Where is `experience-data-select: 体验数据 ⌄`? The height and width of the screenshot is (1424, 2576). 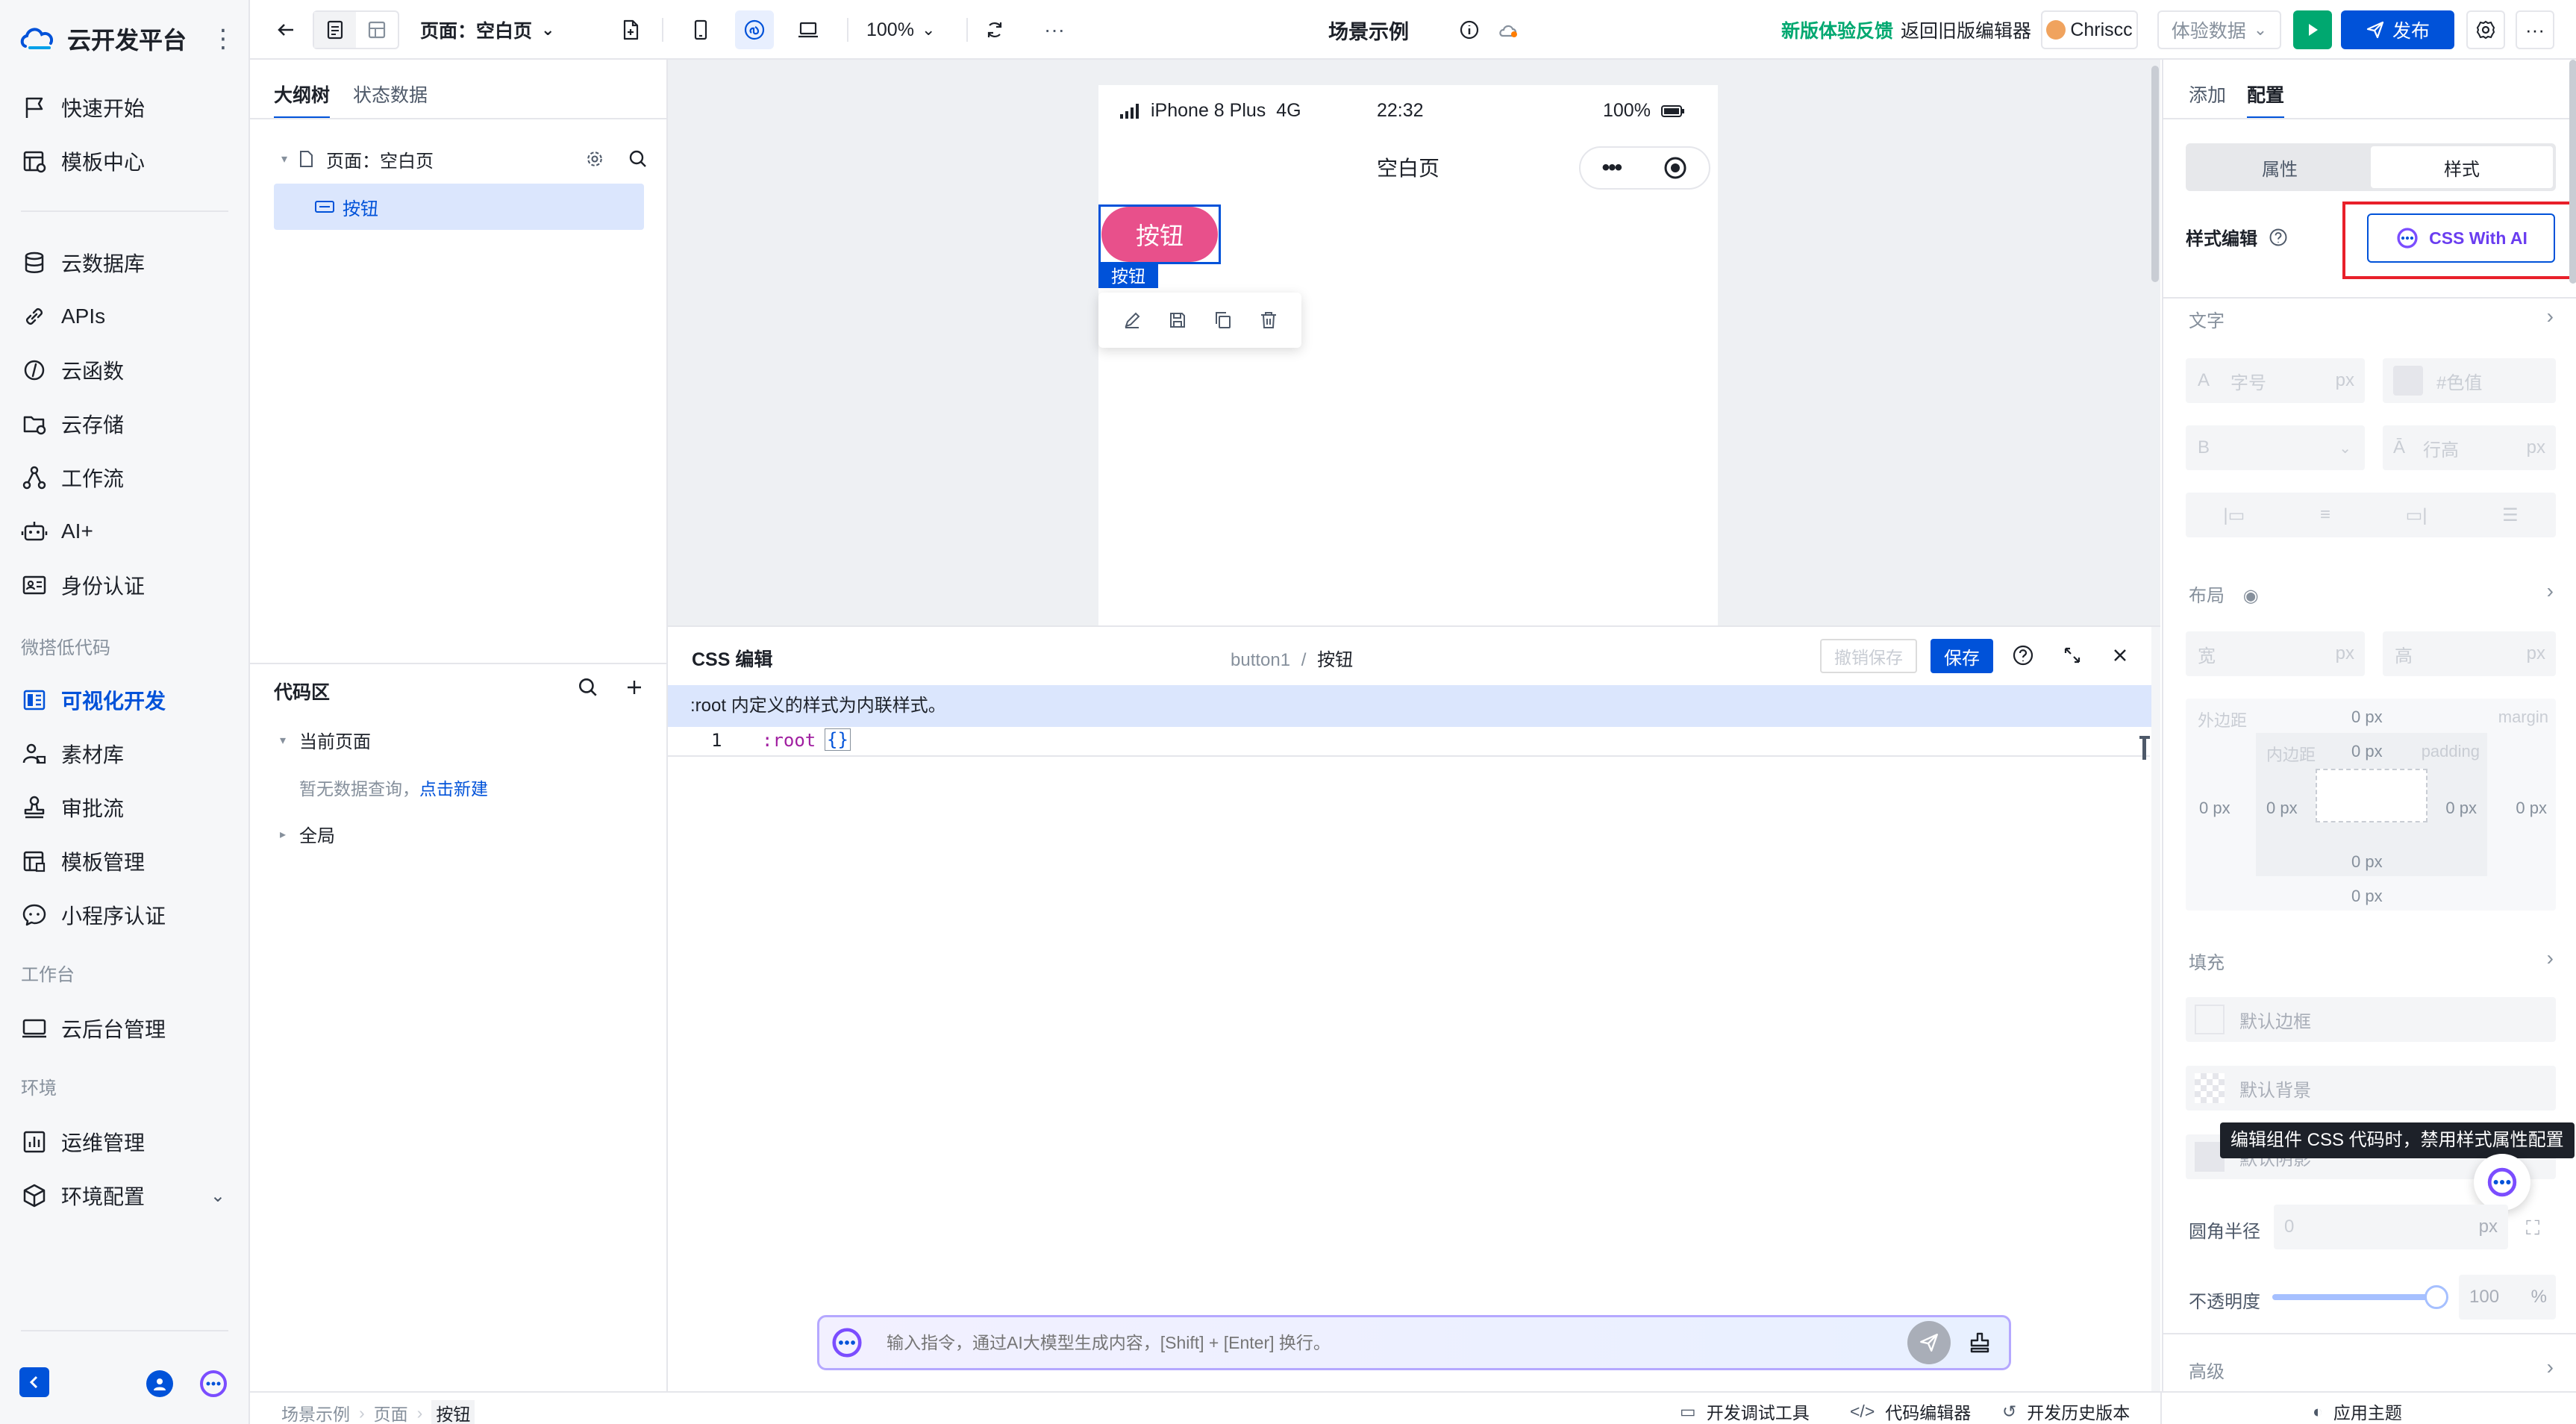
experience-data-select: 体验数据 ⌄ is located at coordinates (2219, 29).